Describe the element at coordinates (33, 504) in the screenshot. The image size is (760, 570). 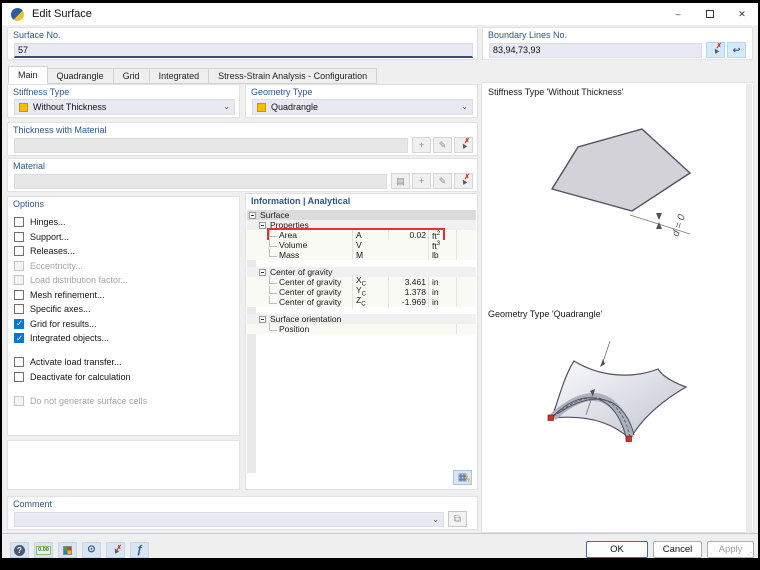
I see `comment-label: Comment` at that location.